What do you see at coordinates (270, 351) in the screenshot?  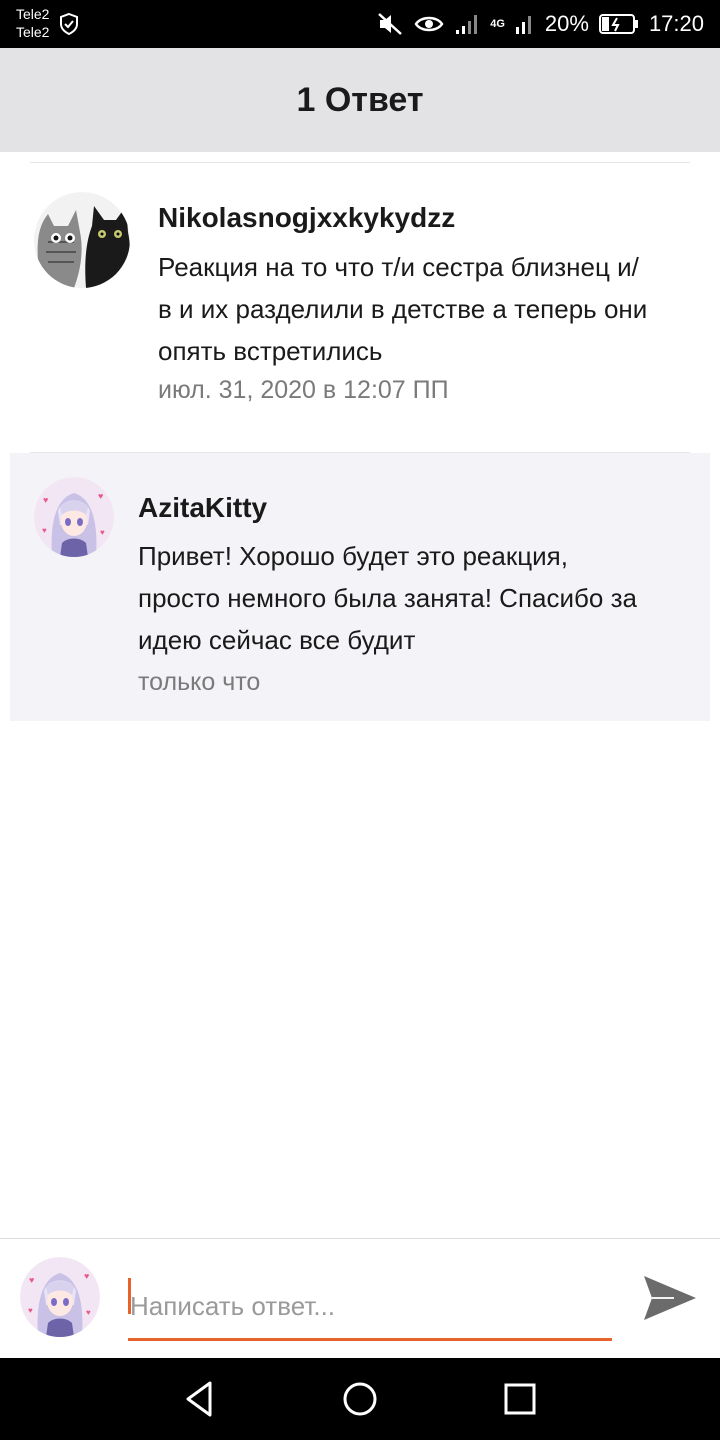 I see `comment-text-line: опять встретились` at bounding box center [270, 351].